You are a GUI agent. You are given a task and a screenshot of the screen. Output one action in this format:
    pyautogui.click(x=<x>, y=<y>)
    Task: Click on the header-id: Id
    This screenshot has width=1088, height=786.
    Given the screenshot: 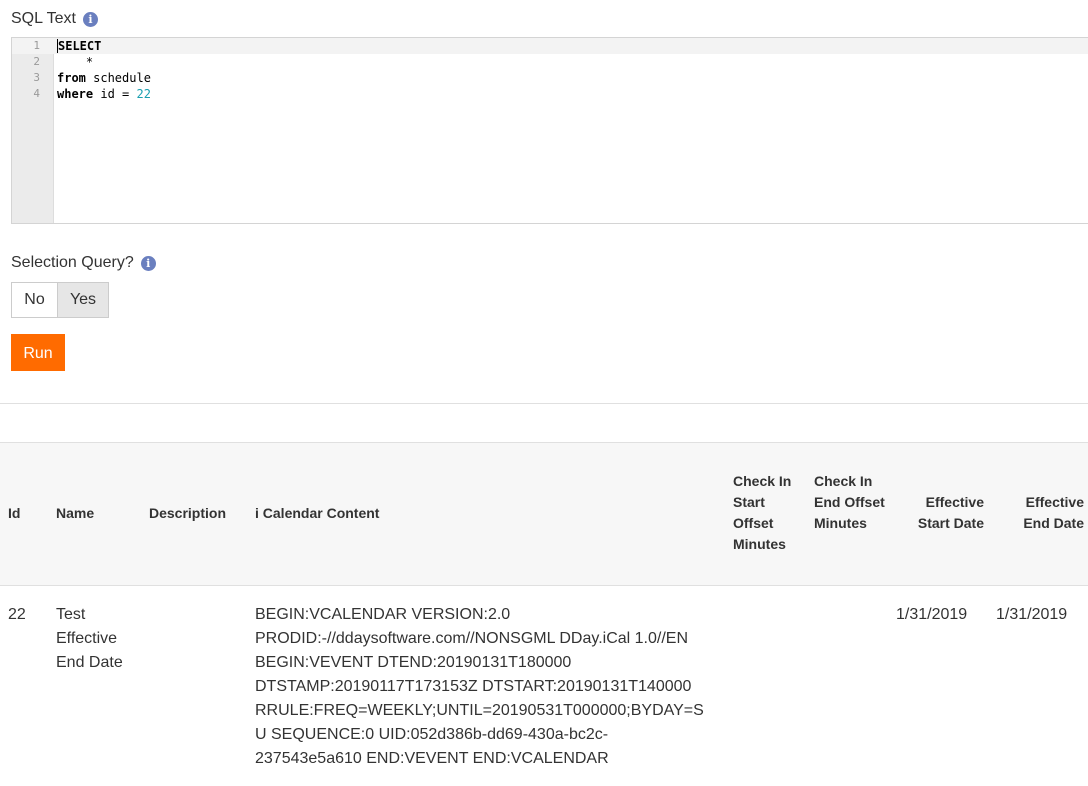 What is the action you would take?
    pyautogui.click(x=14, y=513)
    